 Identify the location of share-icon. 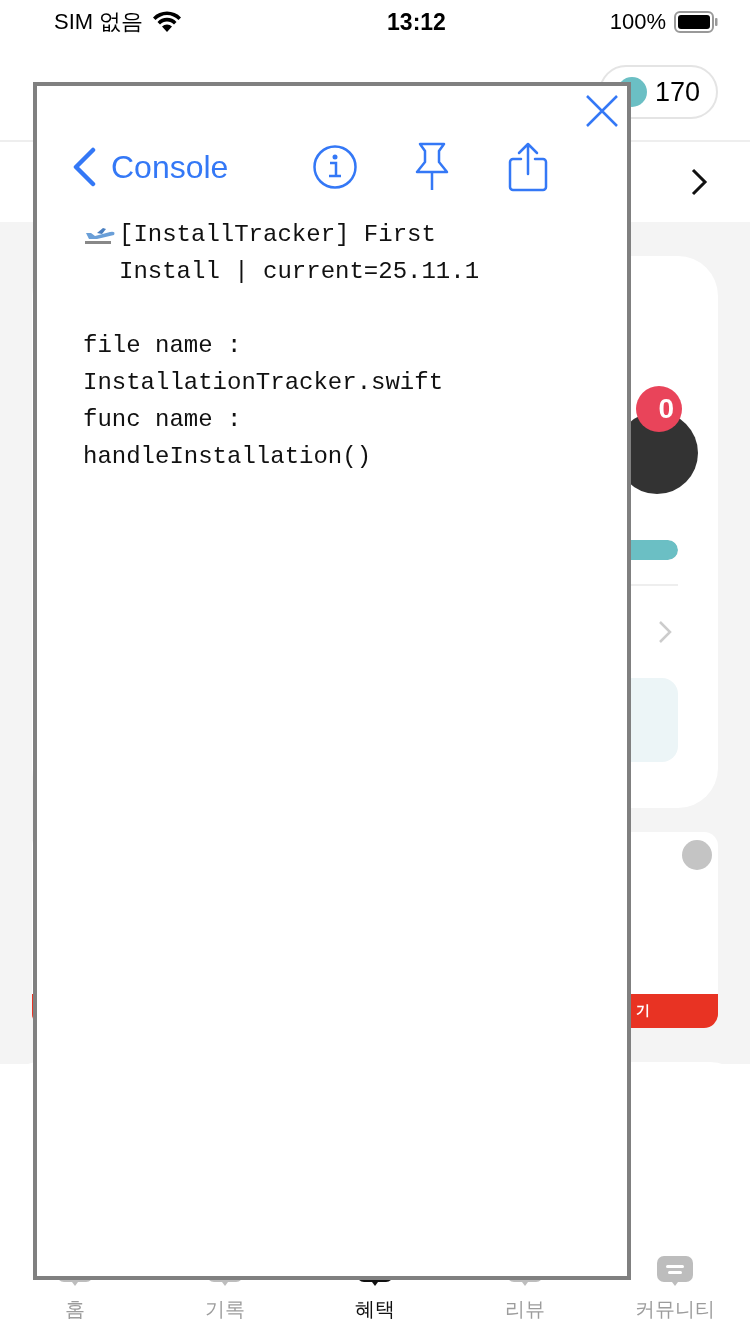
(528, 167).